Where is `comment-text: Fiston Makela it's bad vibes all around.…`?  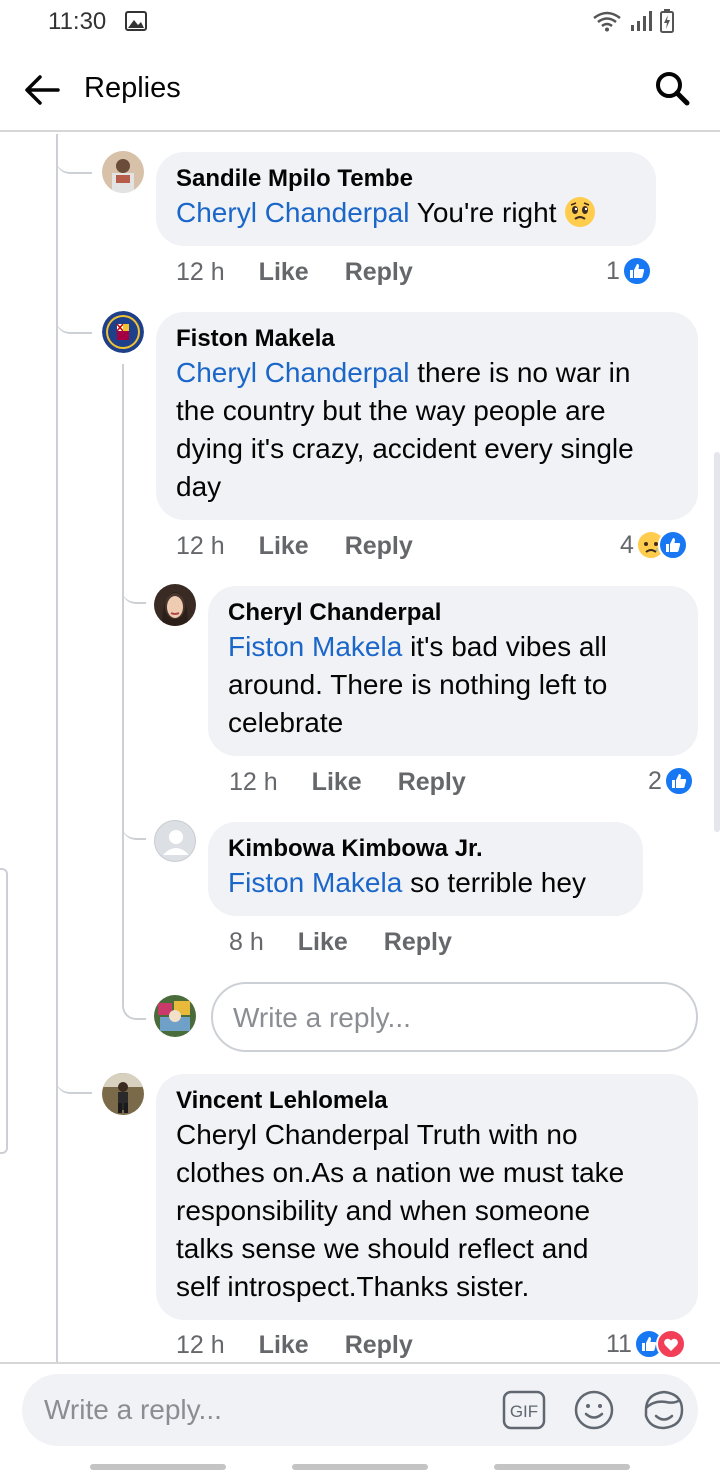 comment-text: Fiston Makela it's bad vibes all around.… is located at coordinates (418, 684).